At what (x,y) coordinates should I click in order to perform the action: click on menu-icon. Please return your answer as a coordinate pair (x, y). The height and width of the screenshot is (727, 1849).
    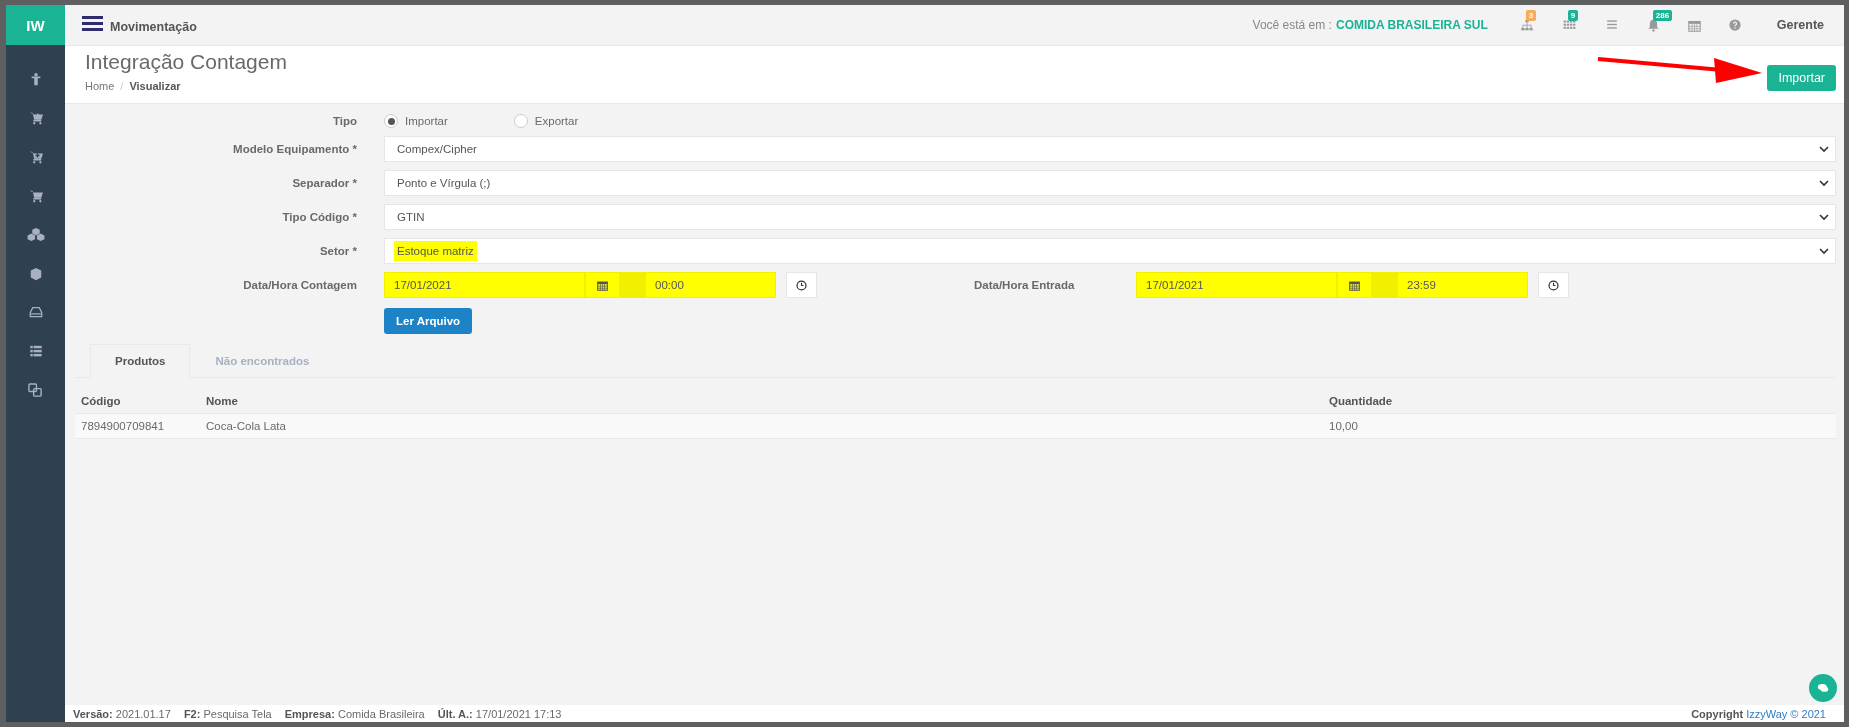
    Looking at the image, I should click on (92, 23).